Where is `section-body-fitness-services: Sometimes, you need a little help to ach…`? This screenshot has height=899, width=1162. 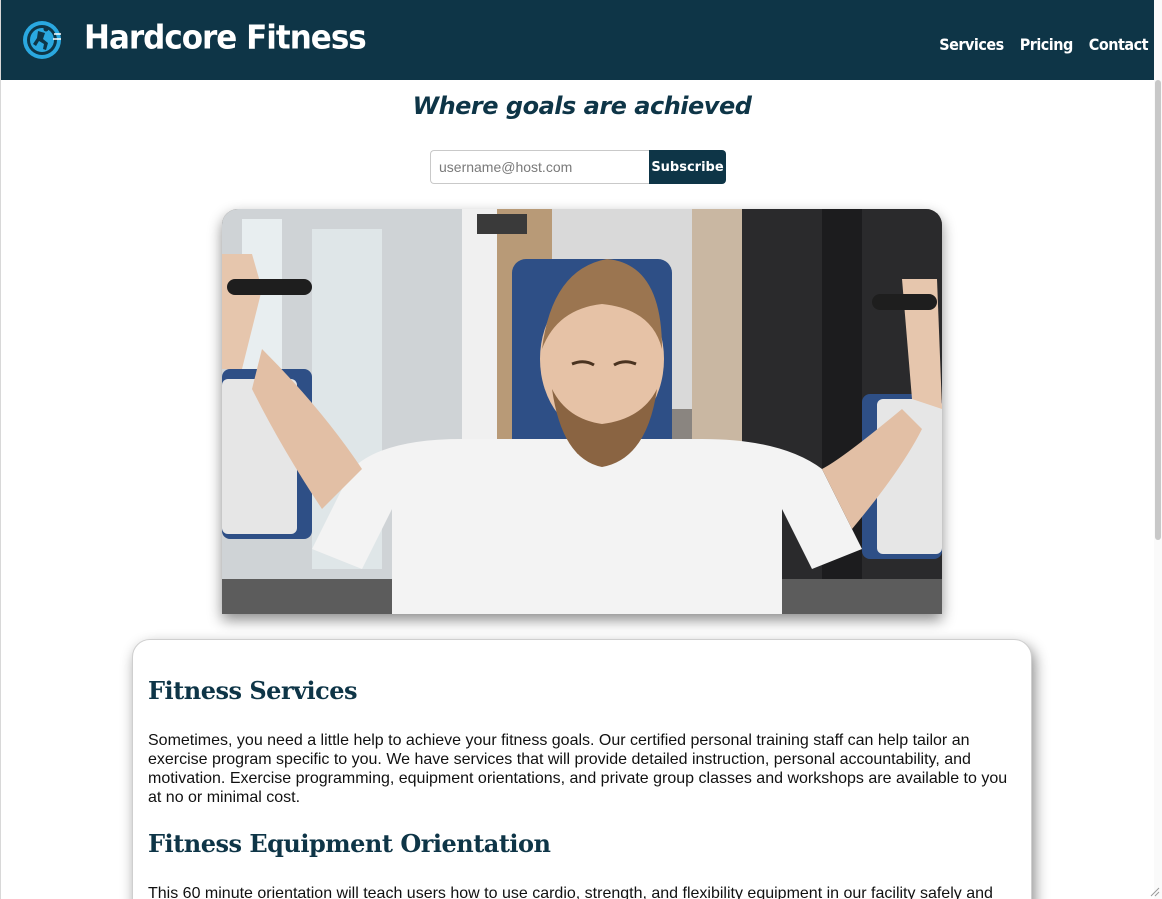
section-body-fitness-services: Sometimes, you need a little help to ach… is located at coordinates (578, 769).